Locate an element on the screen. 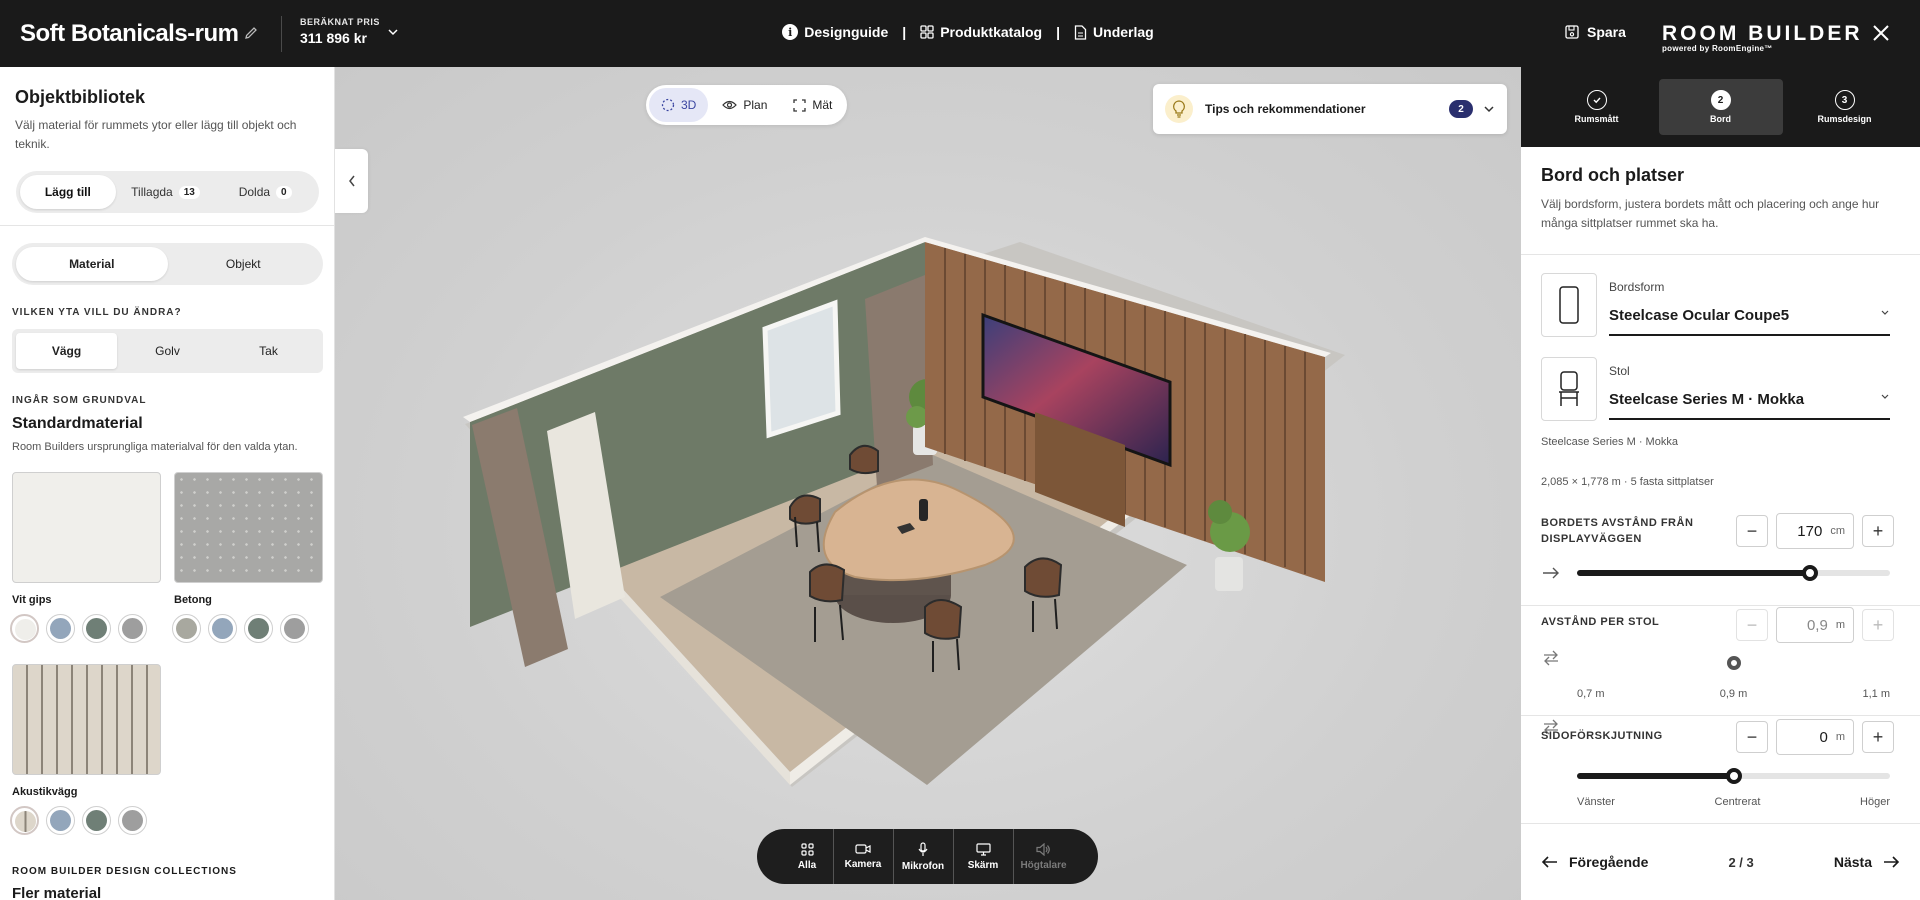  chair-label: Stol is located at coordinates (1619, 371).